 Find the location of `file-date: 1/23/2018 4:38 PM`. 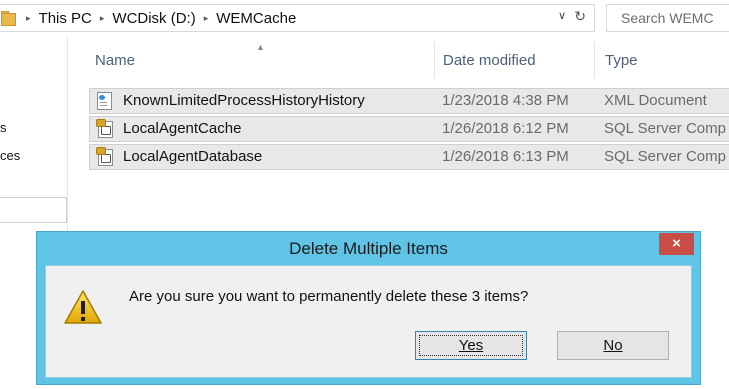

file-date: 1/23/2018 4:38 PM is located at coordinates (505, 100).